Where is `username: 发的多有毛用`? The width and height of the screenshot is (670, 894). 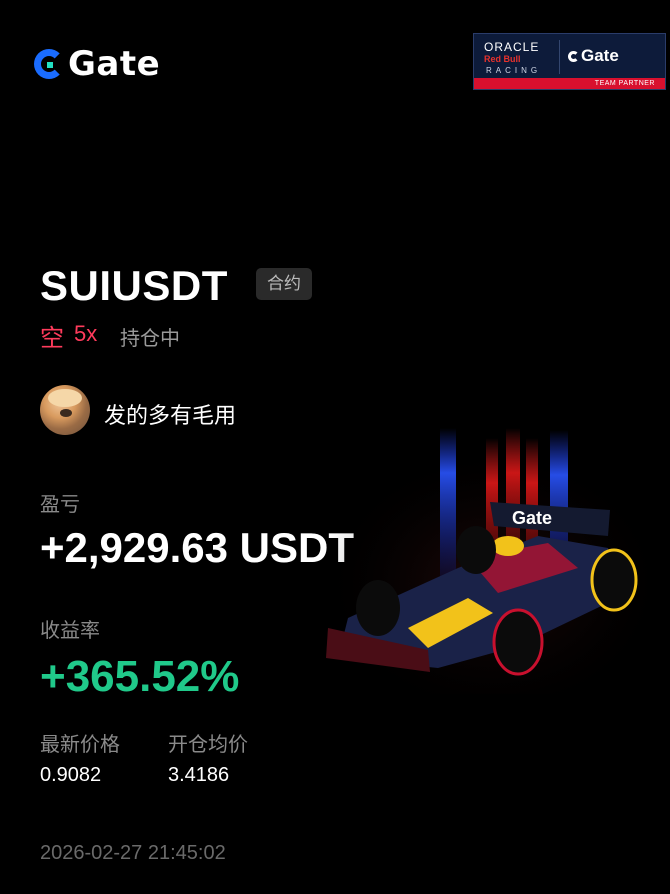
username: 发的多有毛用 is located at coordinates (170, 416).